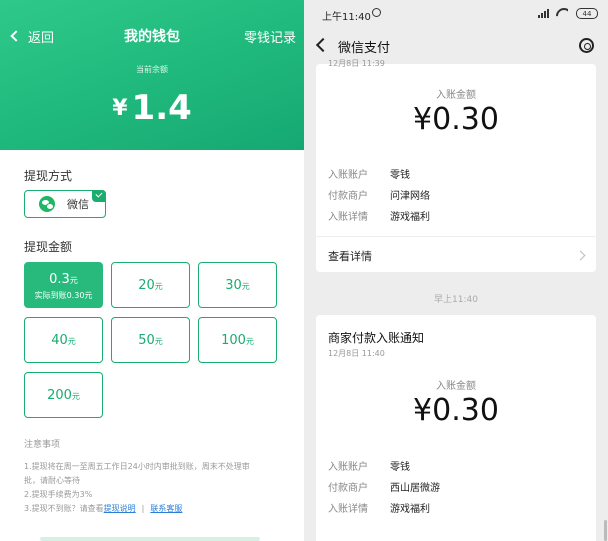 The height and width of the screenshot is (541, 608). What do you see at coordinates (120, 108) in the screenshot?
I see `currency-symbol: ¥` at bounding box center [120, 108].